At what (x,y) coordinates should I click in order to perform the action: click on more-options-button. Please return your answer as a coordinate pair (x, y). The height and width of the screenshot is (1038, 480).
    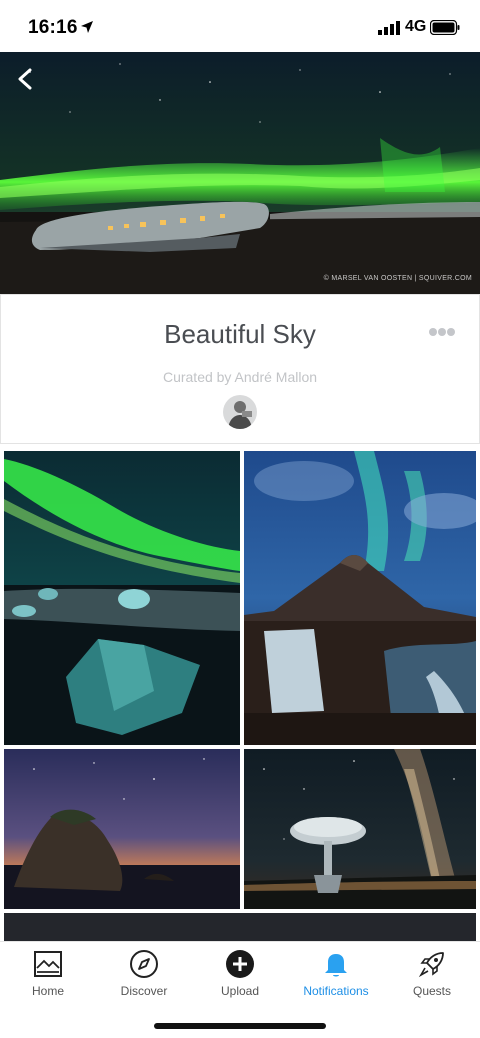
    Looking at the image, I should click on (444, 330).